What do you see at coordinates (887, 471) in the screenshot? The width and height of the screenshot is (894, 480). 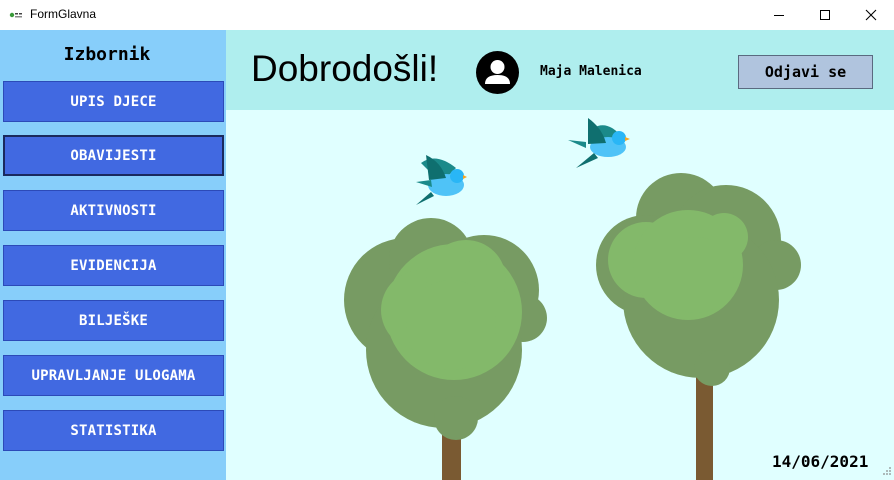 I see `resize-grip-icon` at bounding box center [887, 471].